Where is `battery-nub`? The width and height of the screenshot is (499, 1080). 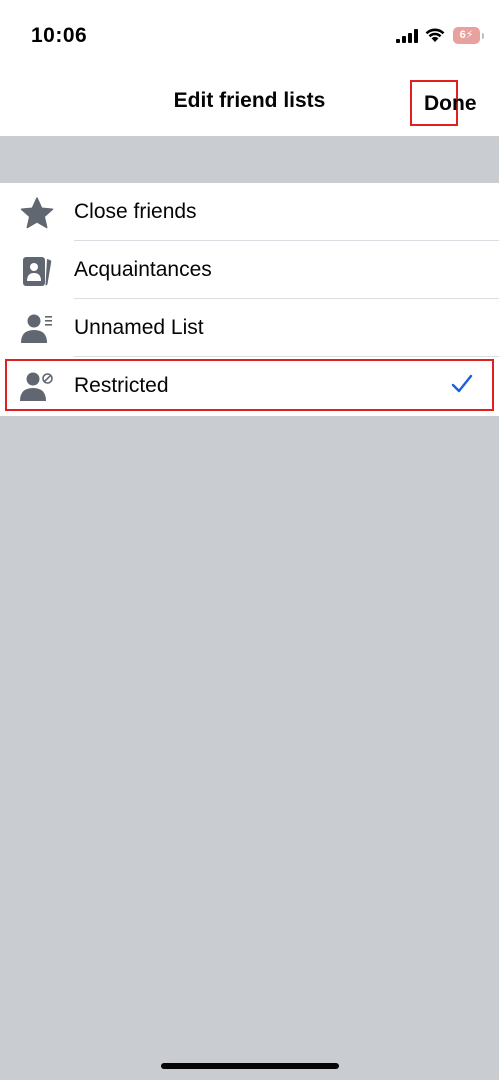 battery-nub is located at coordinates (483, 36).